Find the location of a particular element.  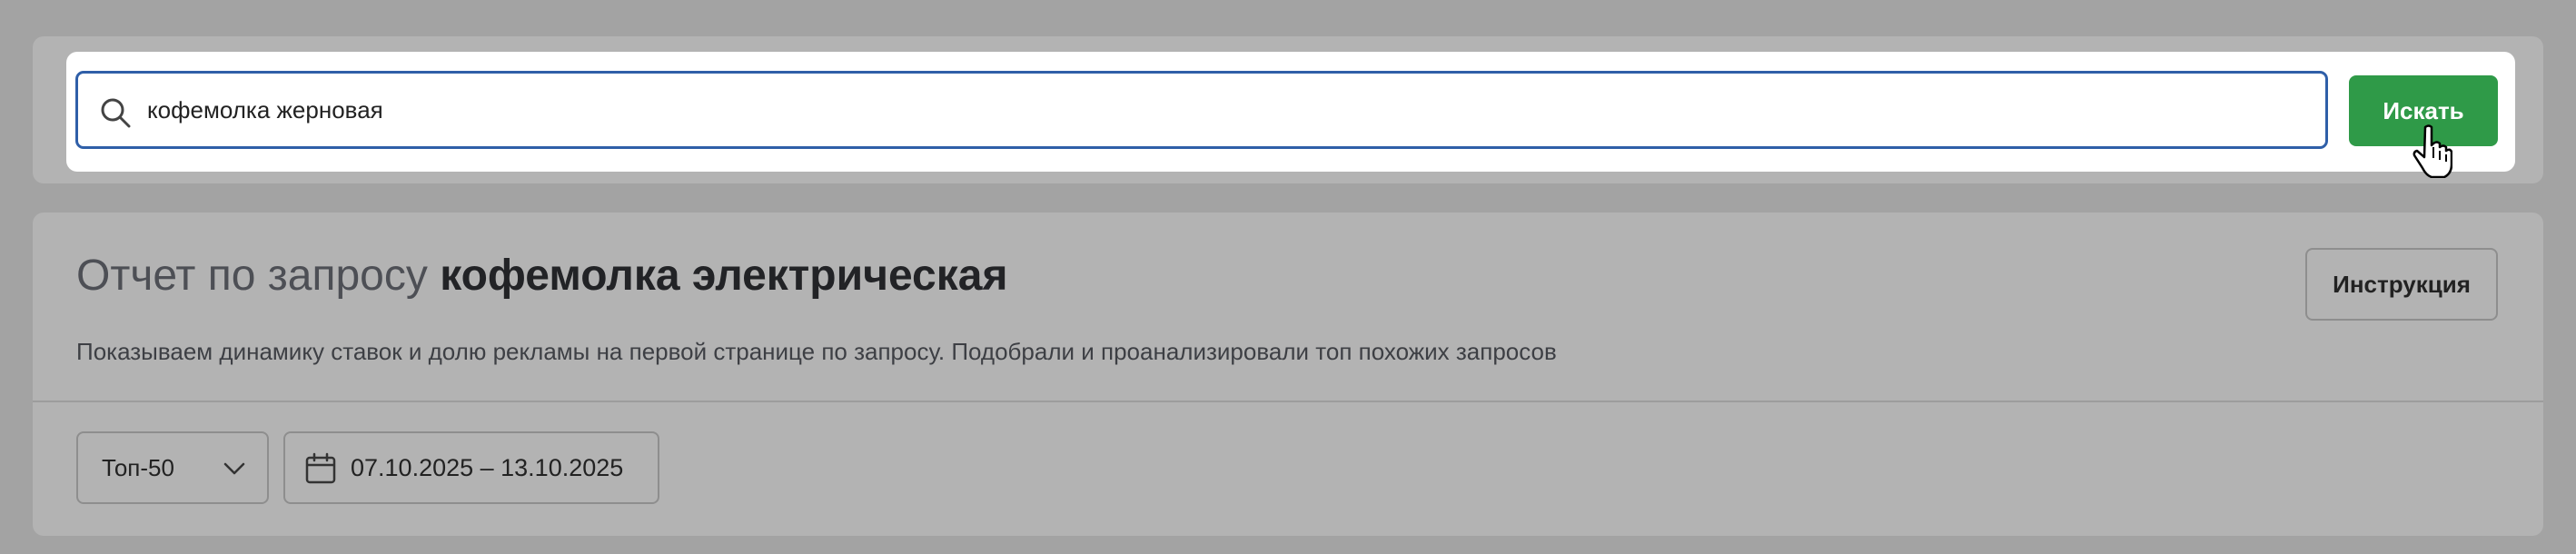

title-query: кофемолка электрическая is located at coordinates (724, 276).